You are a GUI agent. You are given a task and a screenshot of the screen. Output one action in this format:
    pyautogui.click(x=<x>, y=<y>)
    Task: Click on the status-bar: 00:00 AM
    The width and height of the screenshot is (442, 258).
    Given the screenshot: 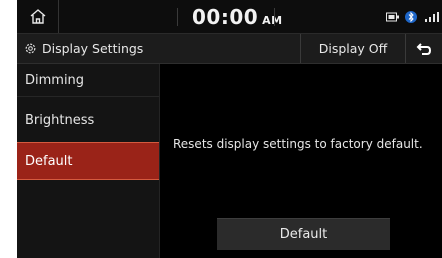 What is the action you would take?
    pyautogui.click(x=229, y=17)
    